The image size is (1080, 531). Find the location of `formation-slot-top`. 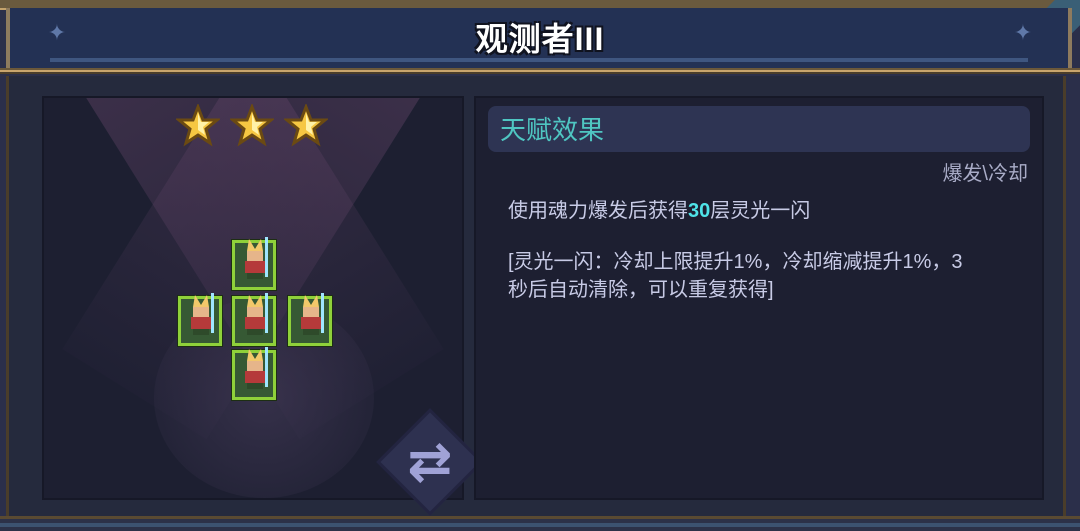

formation-slot-top is located at coordinates (254, 263).